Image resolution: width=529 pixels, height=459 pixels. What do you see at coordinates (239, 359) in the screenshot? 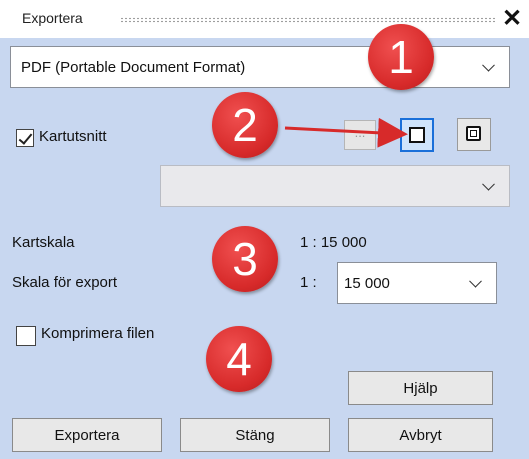
I see `callout-badge-4: 4` at bounding box center [239, 359].